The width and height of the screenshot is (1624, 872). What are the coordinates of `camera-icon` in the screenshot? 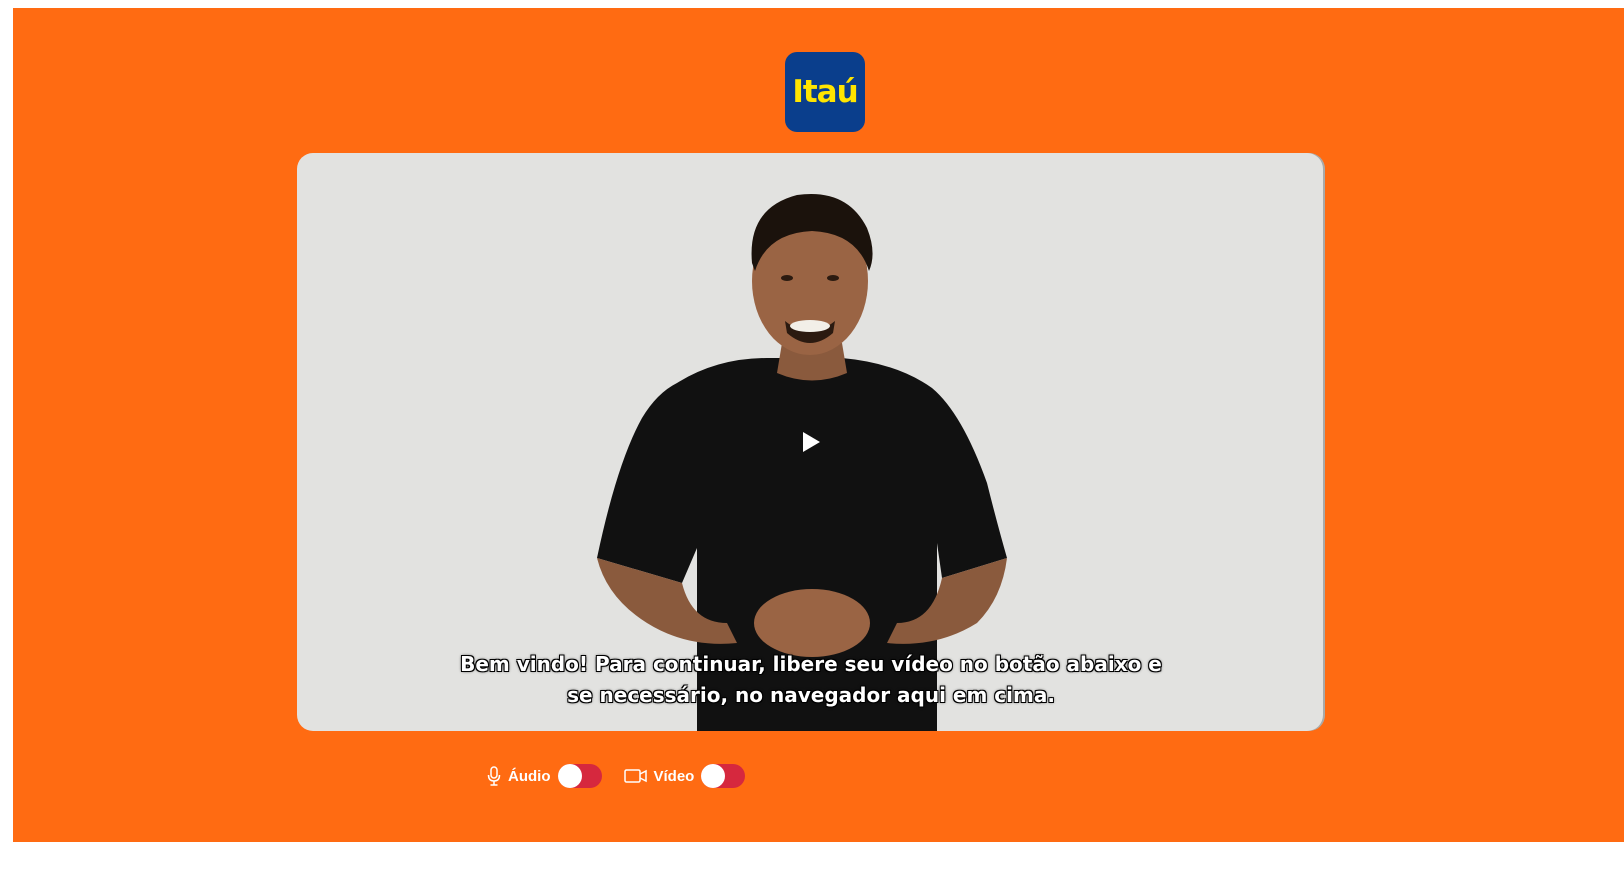 It's located at (635, 776).